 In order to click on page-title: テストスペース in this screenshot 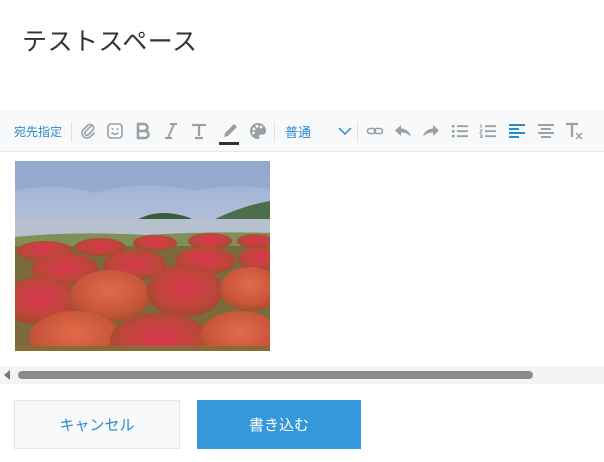, I will do `click(110, 41)`.